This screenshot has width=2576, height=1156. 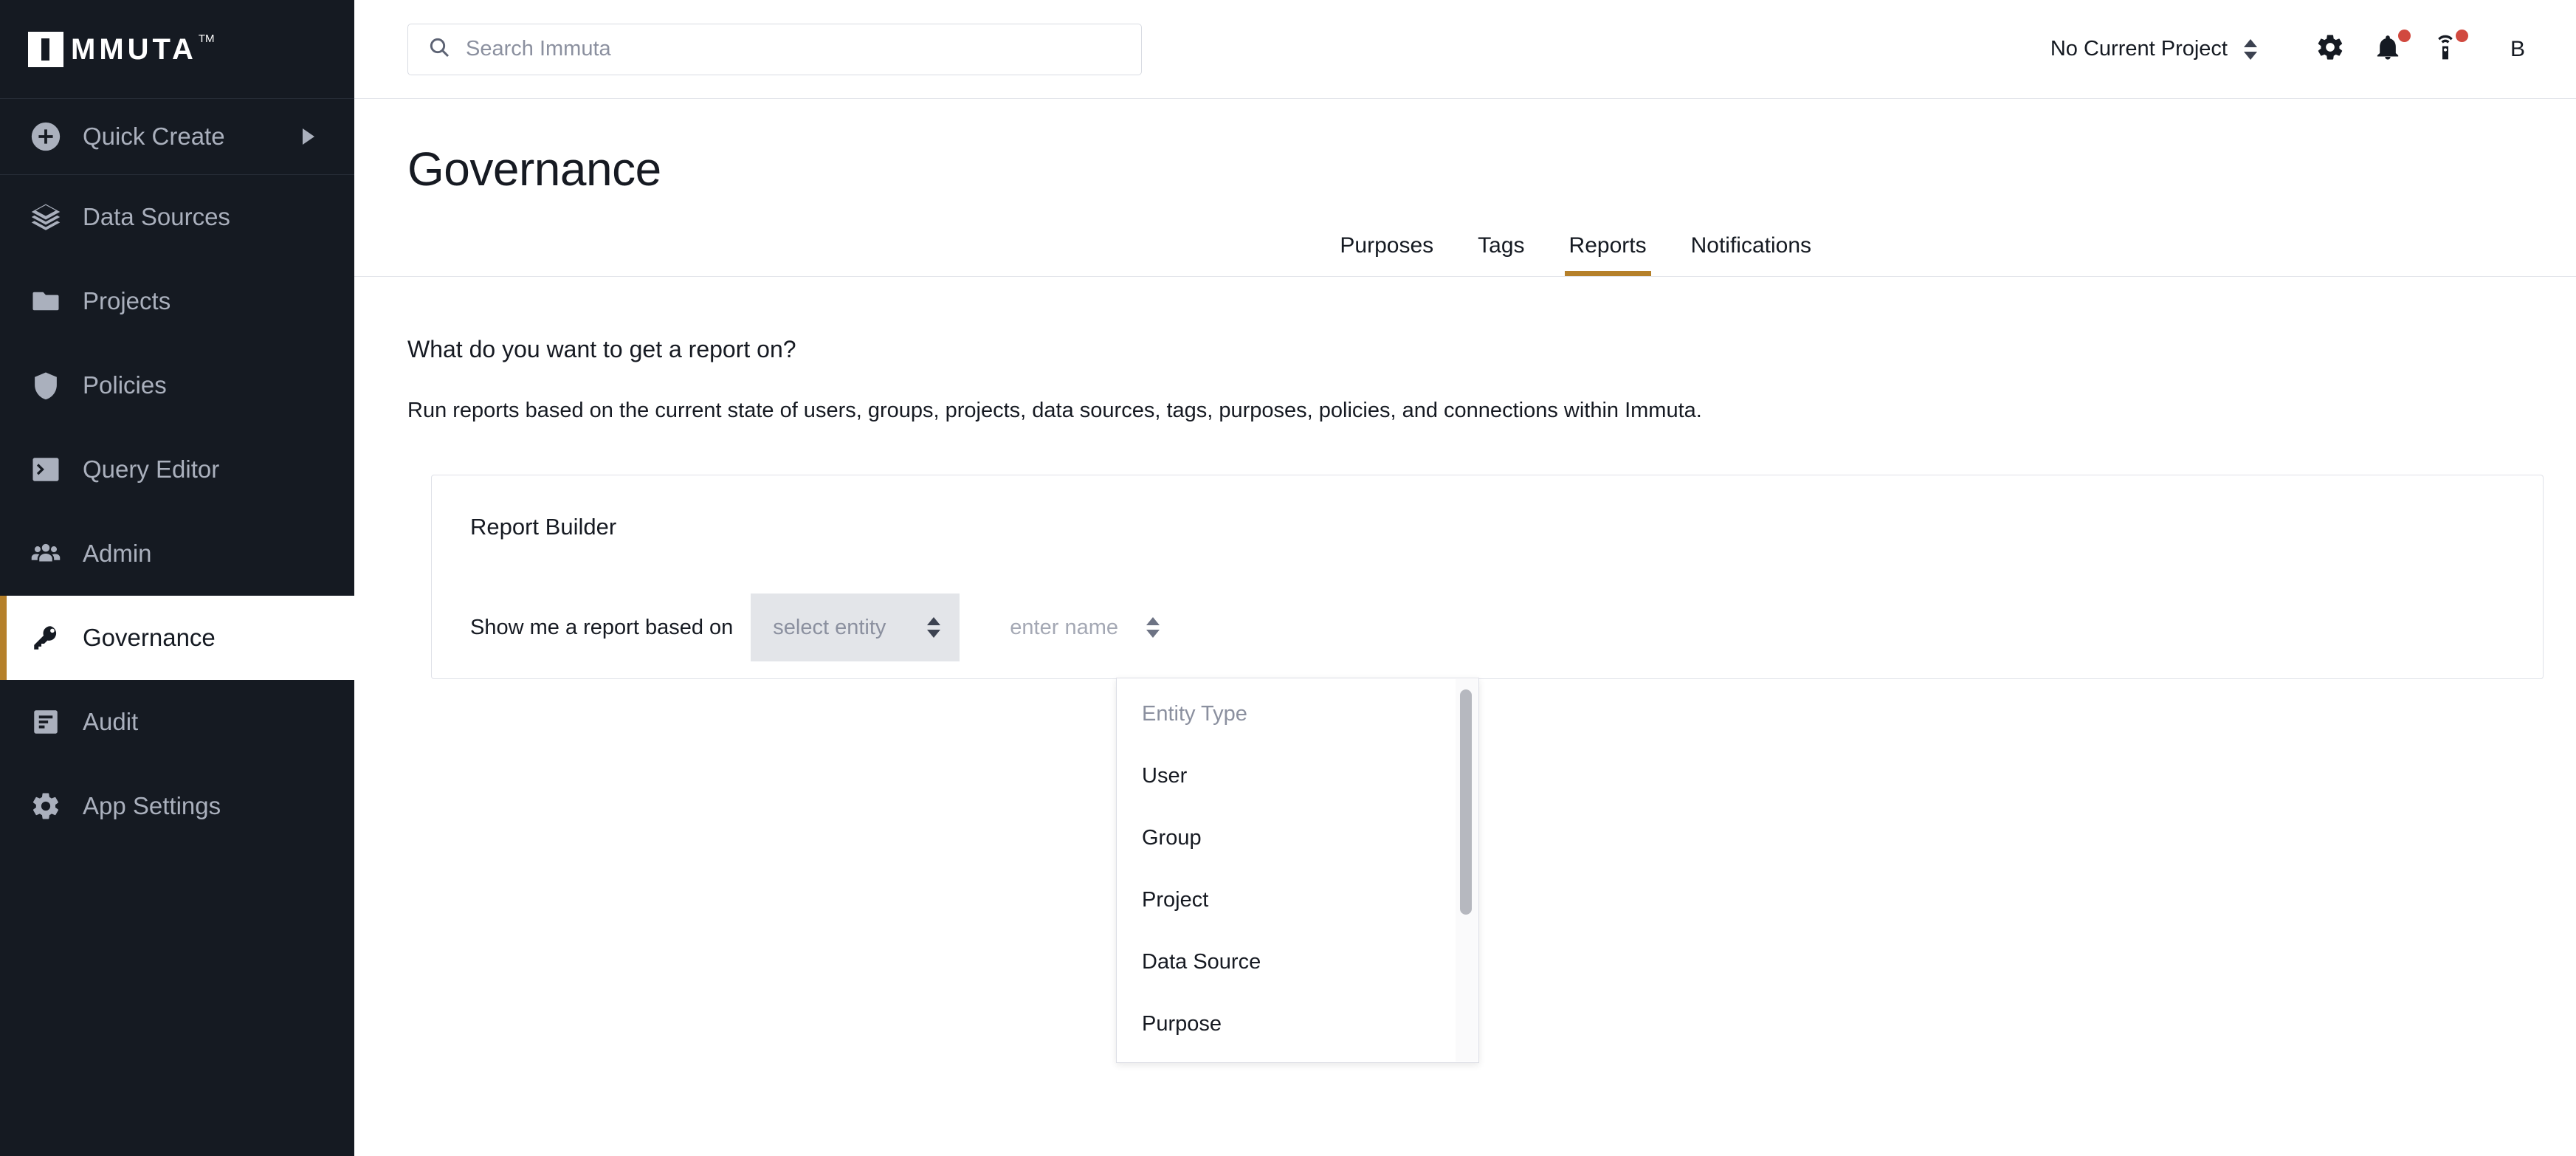 What do you see at coordinates (1297, 900) in the screenshot?
I see `dropdown-option-project: Project` at bounding box center [1297, 900].